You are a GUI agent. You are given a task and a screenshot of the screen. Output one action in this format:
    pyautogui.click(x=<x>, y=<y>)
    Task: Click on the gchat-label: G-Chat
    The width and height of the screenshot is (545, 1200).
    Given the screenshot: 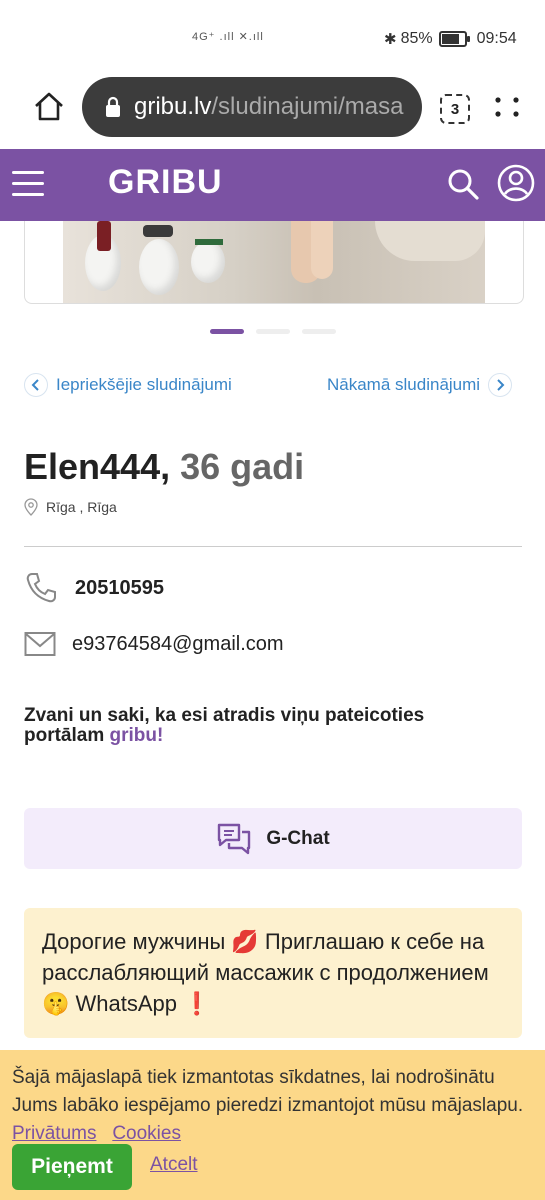 What is the action you would take?
    pyautogui.click(x=298, y=838)
    